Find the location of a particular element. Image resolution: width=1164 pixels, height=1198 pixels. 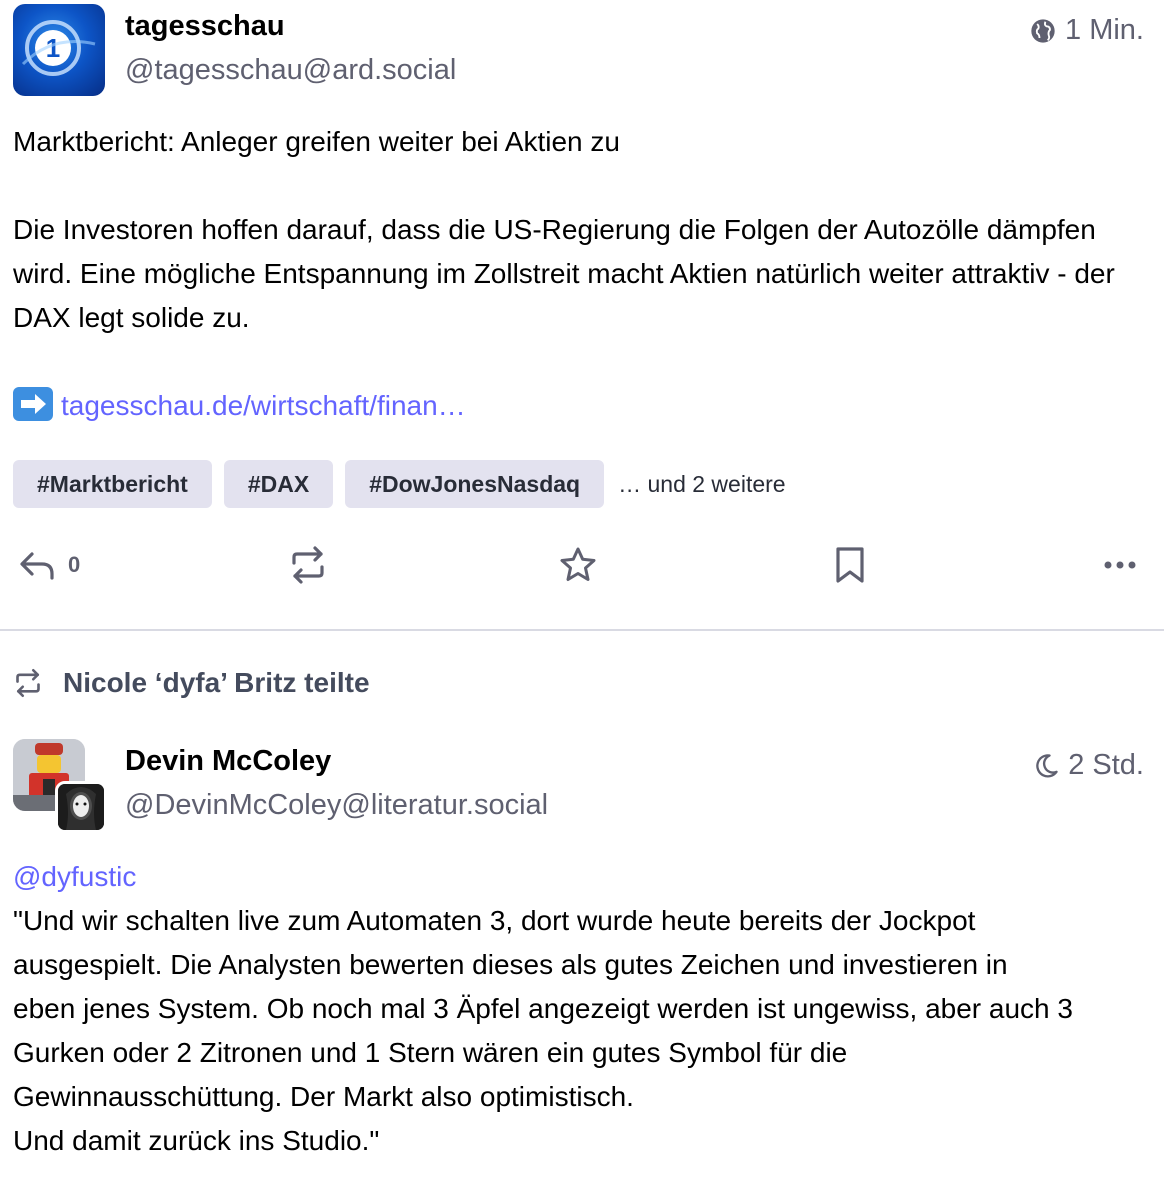

mention-link: @dyfustic is located at coordinates (74, 876).